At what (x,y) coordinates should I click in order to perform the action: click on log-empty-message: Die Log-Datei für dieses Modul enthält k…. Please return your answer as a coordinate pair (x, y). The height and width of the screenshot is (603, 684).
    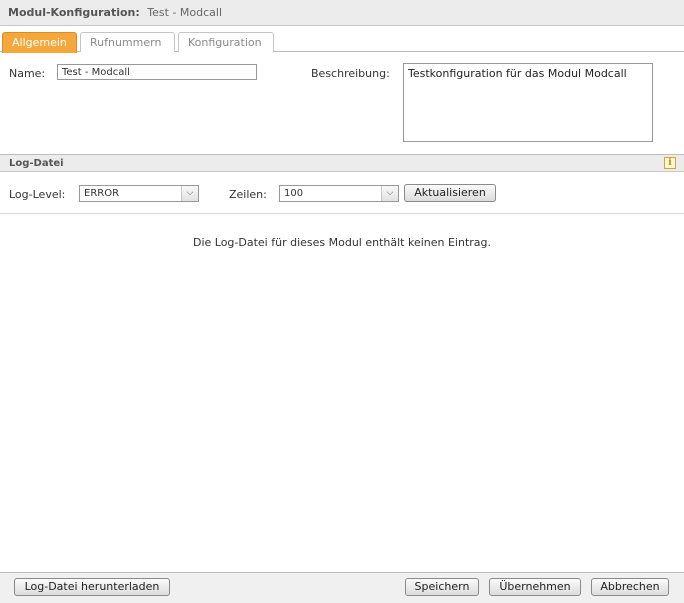
    Looking at the image, I should click on (342, 242).